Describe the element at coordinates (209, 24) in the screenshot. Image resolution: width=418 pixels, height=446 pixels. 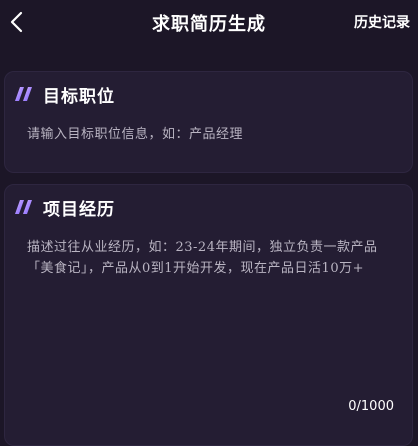
I see `top-bar: 求职简历生成 历史记录` at that location.